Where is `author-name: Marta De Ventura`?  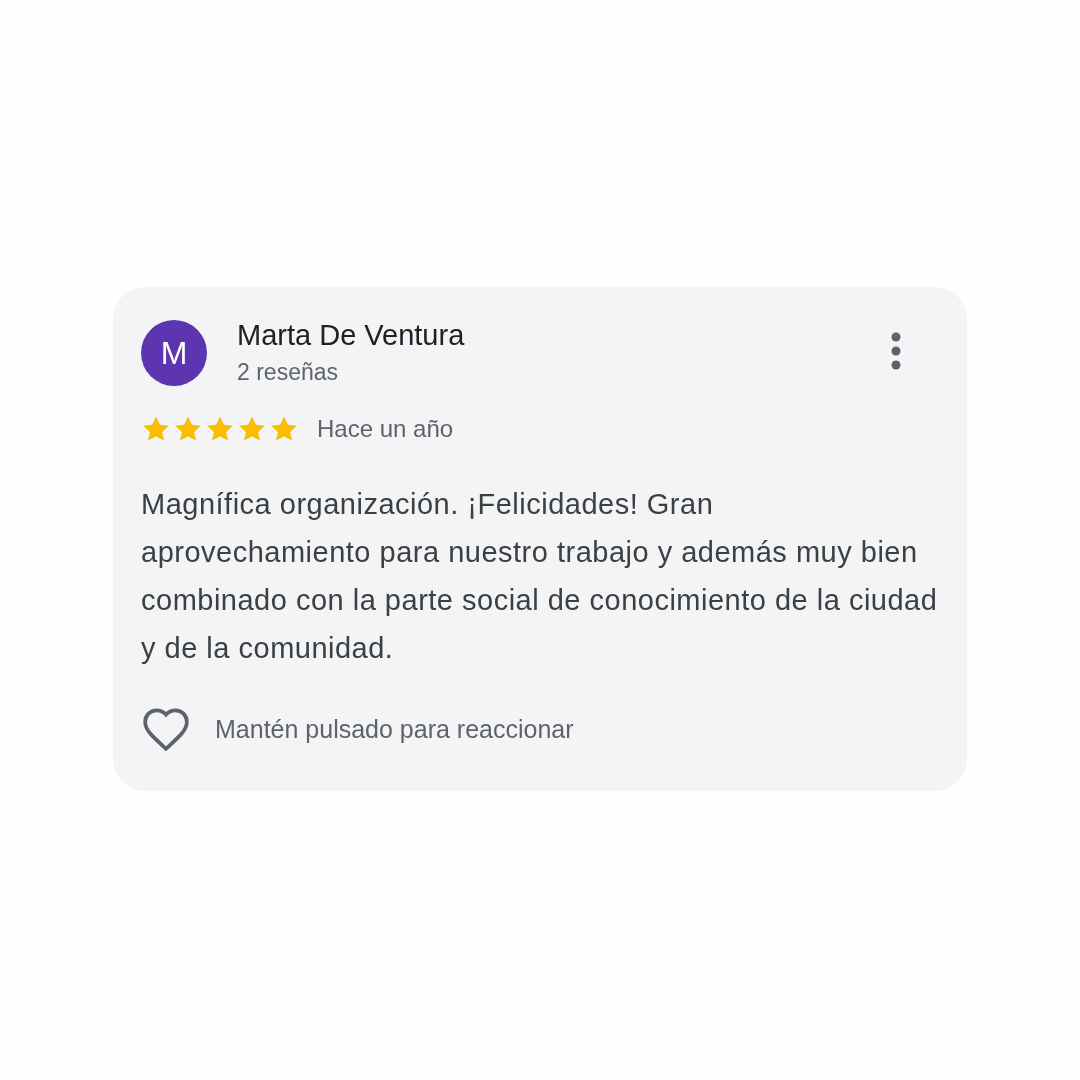 author-name: Marta De Ventura is located at coordinates (351, 335).